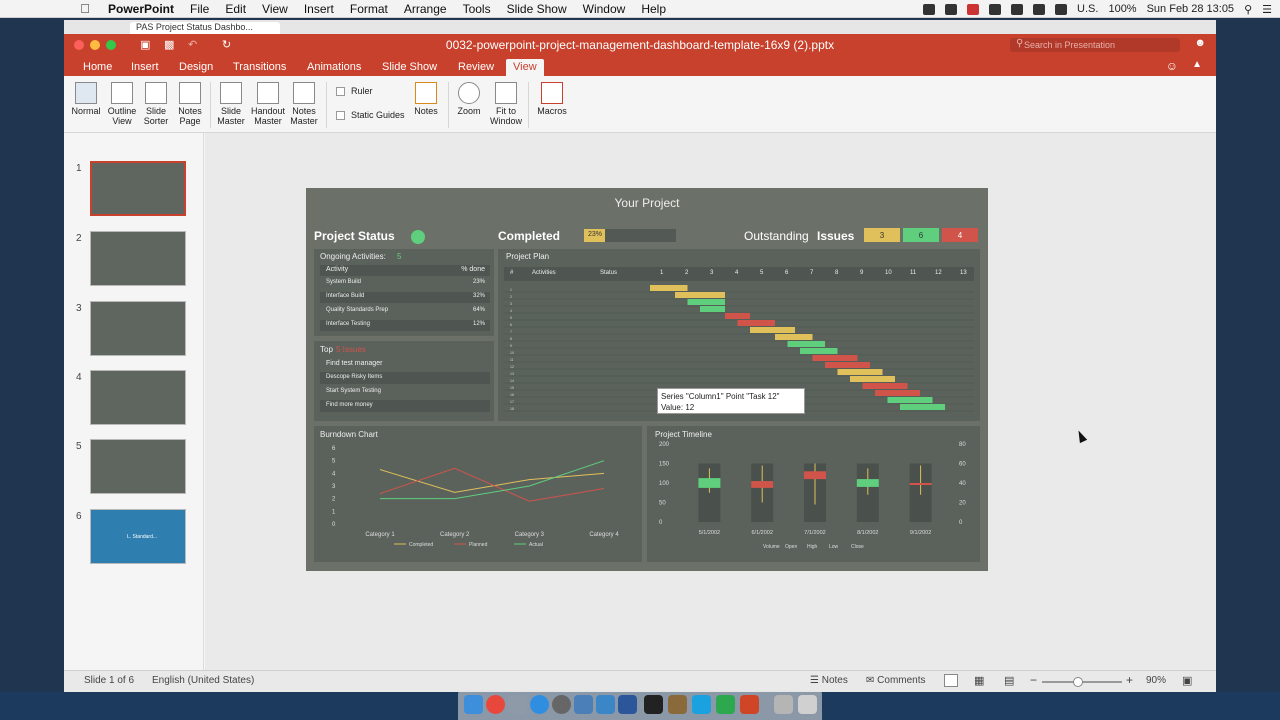 This screenshot has height=720, width=1280. Describe the element at coordinates (762, 484) in the screenshot. I see `candle-body` at that location.